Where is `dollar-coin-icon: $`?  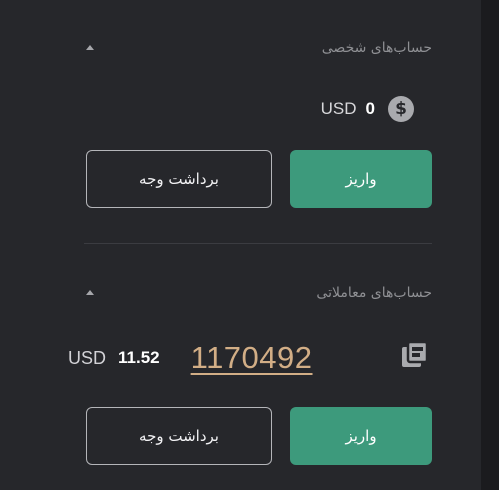
dollar-coin-icon: $ is located at coordinates (401, 109).